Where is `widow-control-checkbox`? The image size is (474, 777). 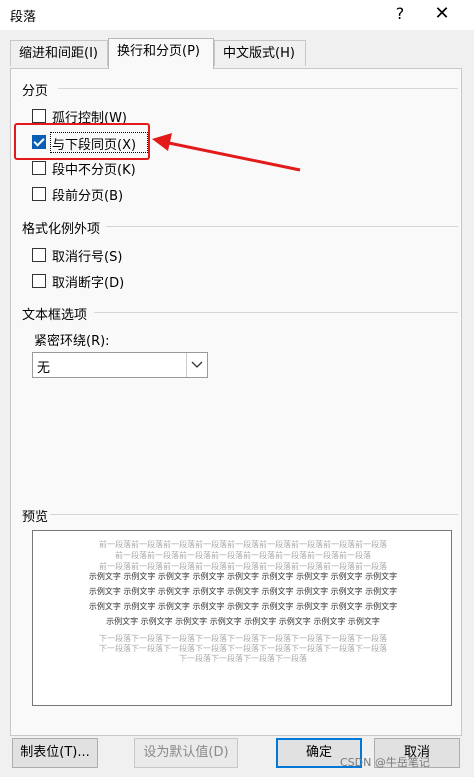 widow-control-checkbox is located at coordinates (39, 116).